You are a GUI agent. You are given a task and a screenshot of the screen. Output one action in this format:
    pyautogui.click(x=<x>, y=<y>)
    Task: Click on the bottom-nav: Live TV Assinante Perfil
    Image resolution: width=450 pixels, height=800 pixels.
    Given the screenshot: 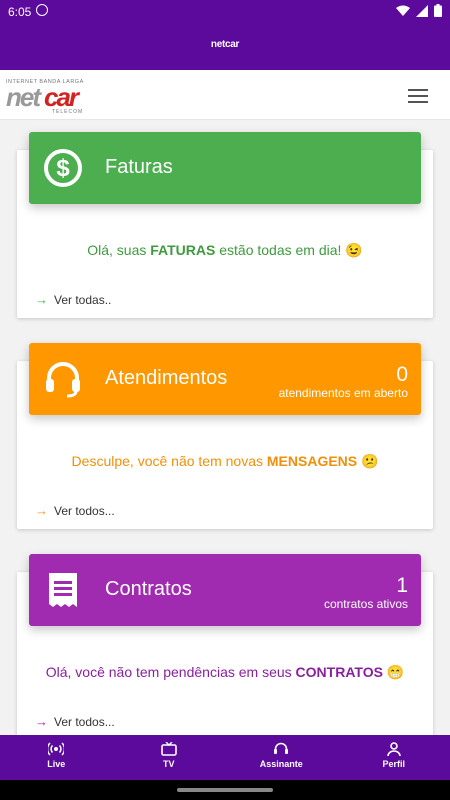 What is the action you would take?
    pyautogui.click(x=225, y=757)
    